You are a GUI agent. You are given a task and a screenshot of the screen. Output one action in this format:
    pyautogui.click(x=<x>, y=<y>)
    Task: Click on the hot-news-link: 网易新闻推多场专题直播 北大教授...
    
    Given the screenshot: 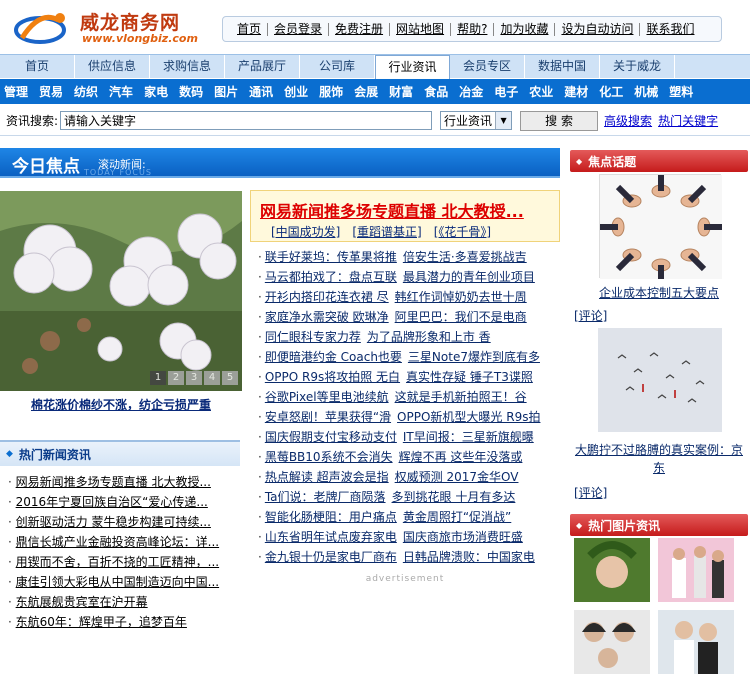 What is the action you would take?
    pyautogui.click(x=113, y=482)
    